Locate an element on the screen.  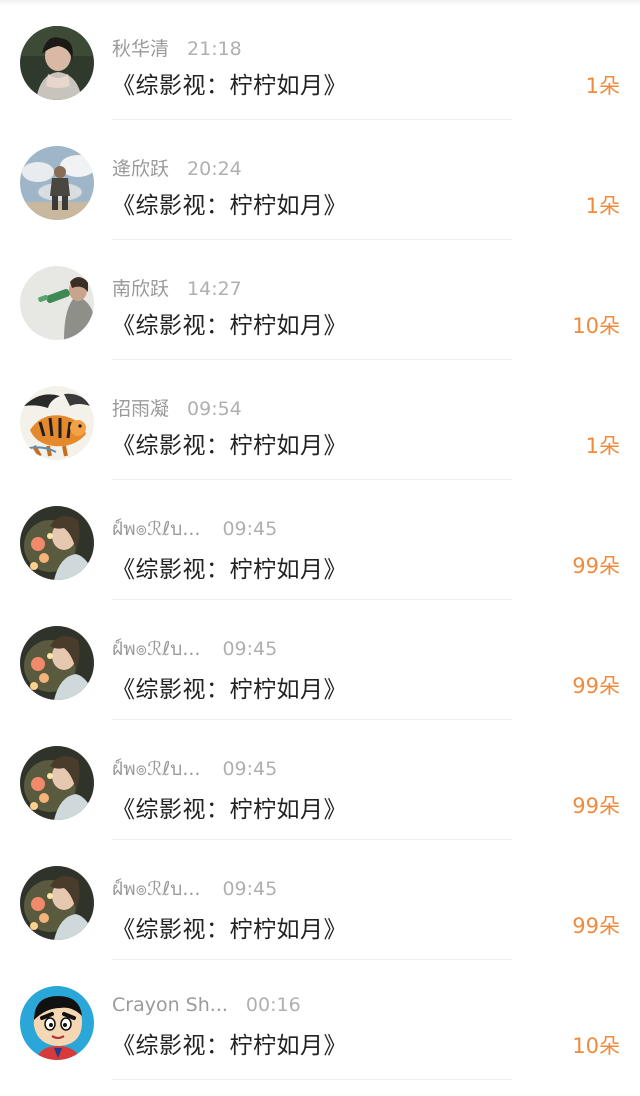
item-meta: 招雨凝 09:54 is located at coordinates (177, 407).